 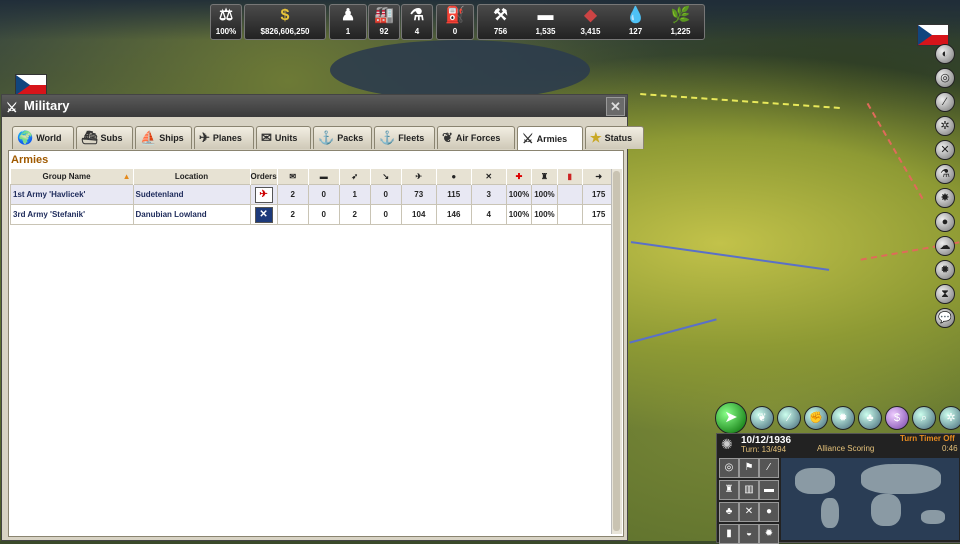 I want to click on col-mail-icon: ✉, so click(x=293, y=177).